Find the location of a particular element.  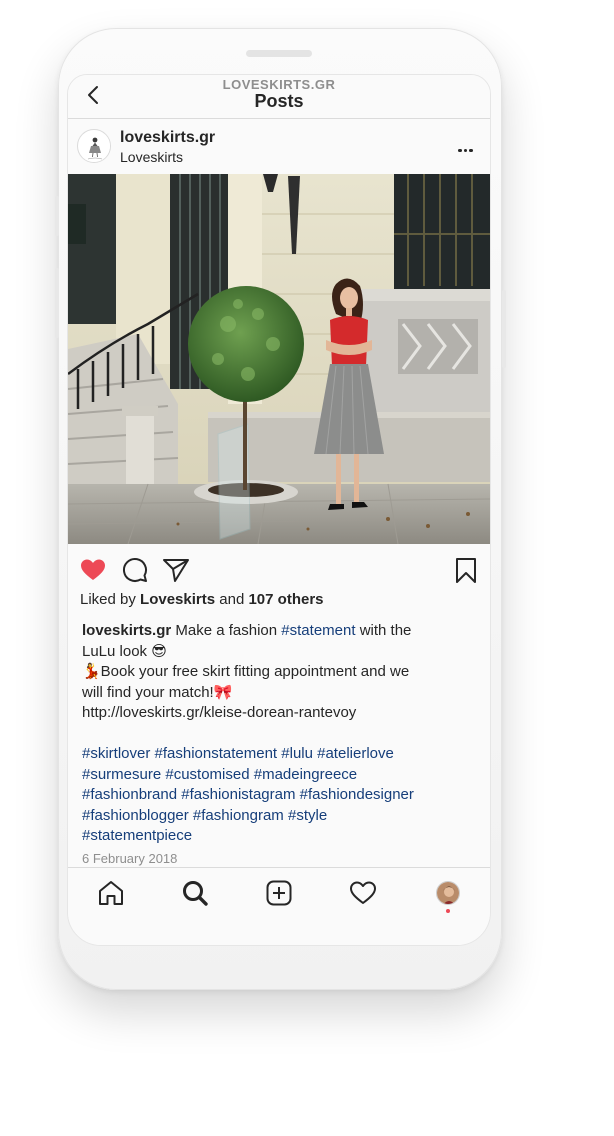

caption-line: LuLu look 😎 is located at coordinates (124, 651).